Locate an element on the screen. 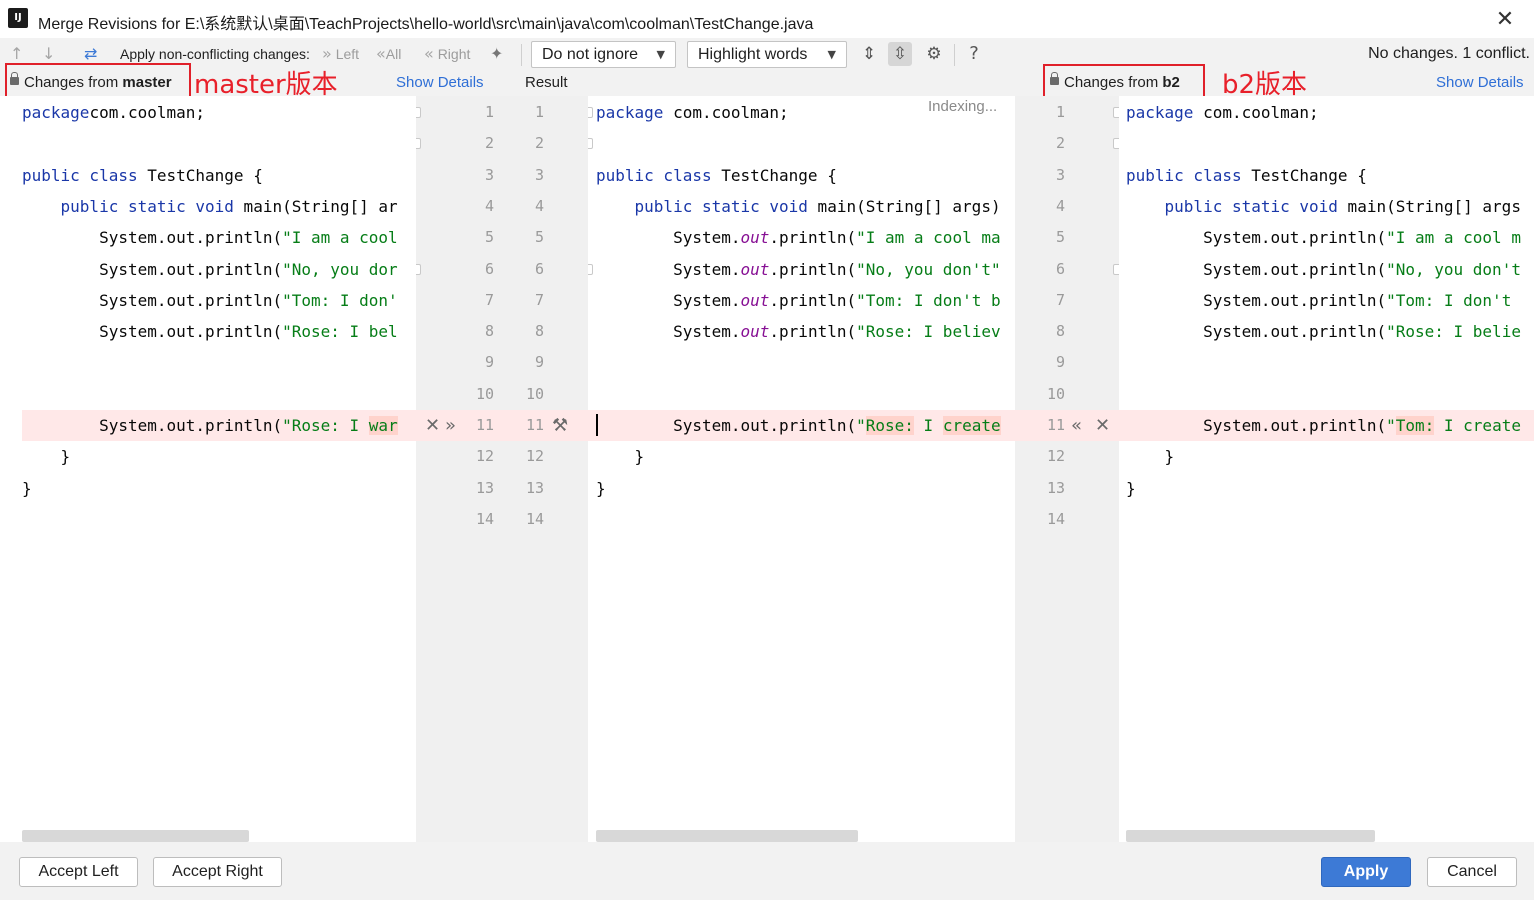  code-token: } is located at coordinates (1131, 488).